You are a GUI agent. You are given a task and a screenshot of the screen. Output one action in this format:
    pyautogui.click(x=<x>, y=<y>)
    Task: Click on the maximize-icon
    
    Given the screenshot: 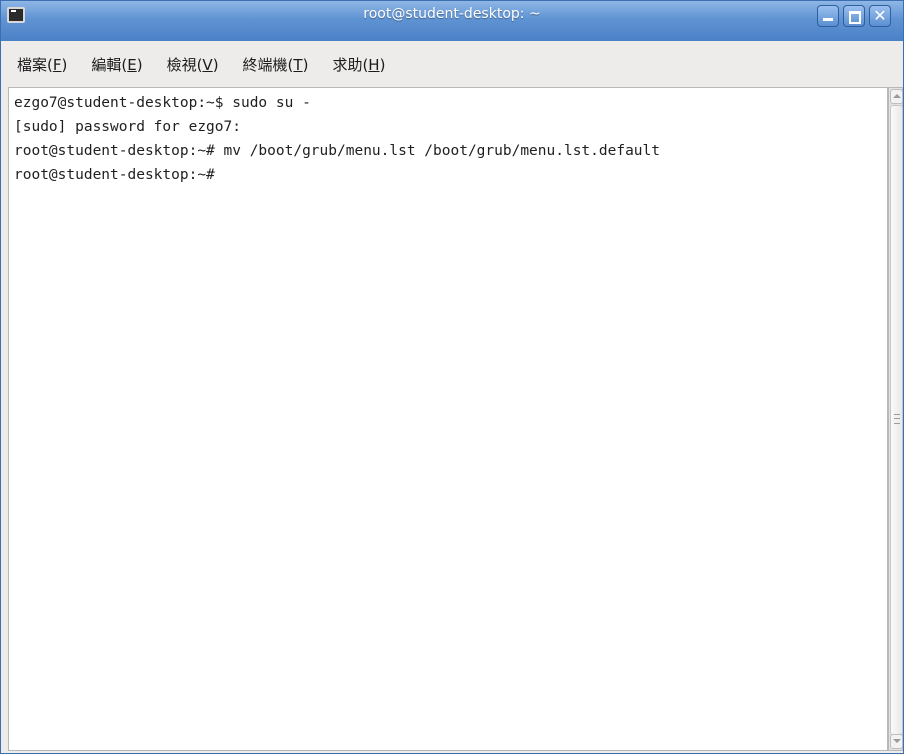 What is the action you would take?
    pyautogui.click(x=854, y=16)
    